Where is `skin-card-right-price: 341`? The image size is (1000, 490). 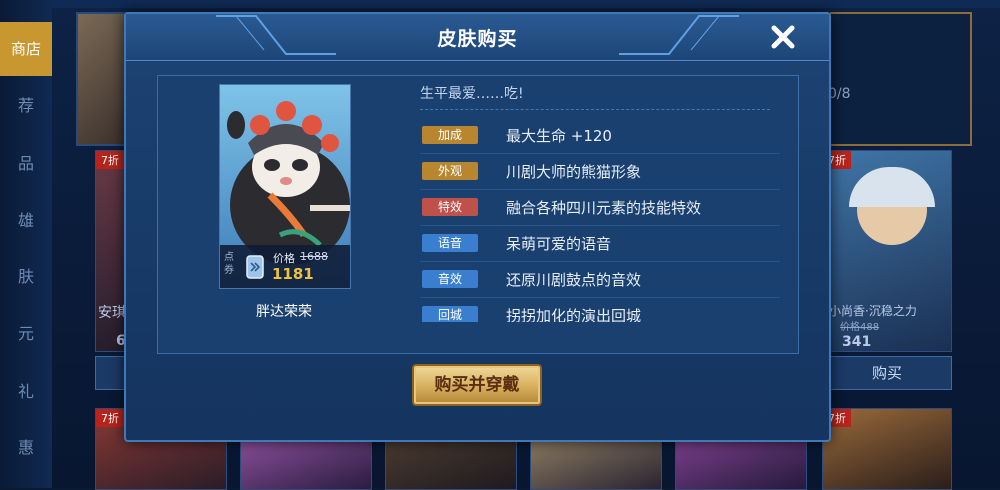 skin-card-right-price: 341 is located at coordinates (857, 342).